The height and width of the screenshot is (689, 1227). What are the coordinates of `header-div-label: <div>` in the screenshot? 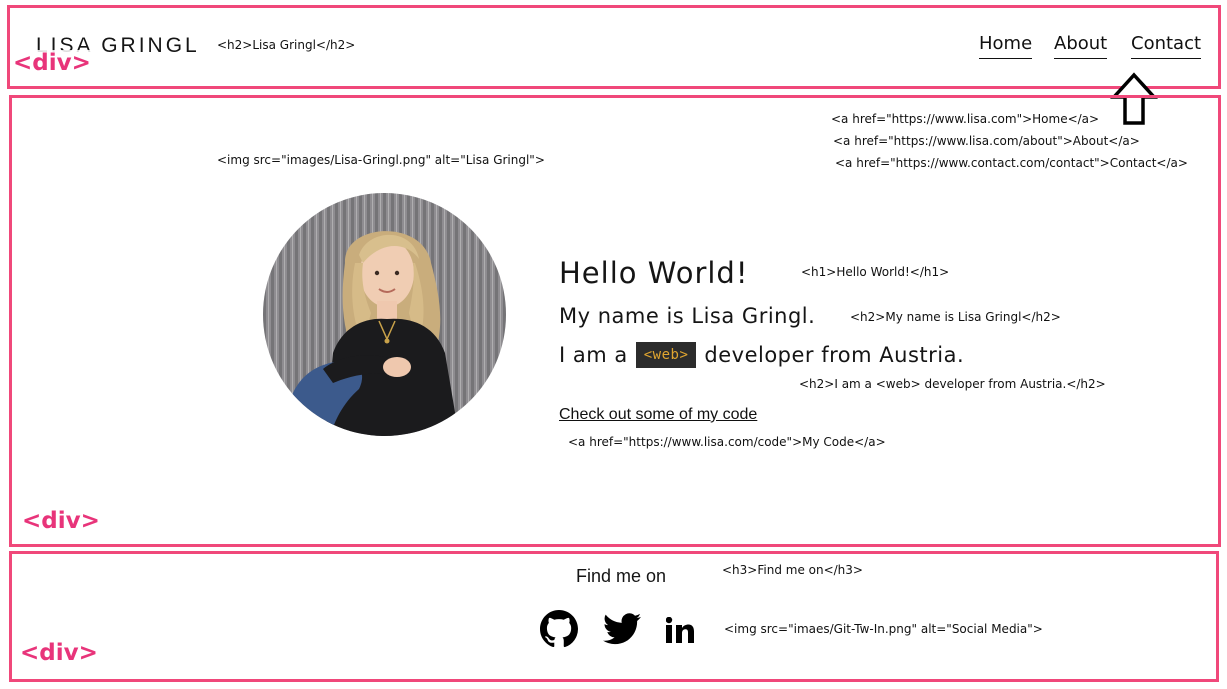 It's located at (52, 63).